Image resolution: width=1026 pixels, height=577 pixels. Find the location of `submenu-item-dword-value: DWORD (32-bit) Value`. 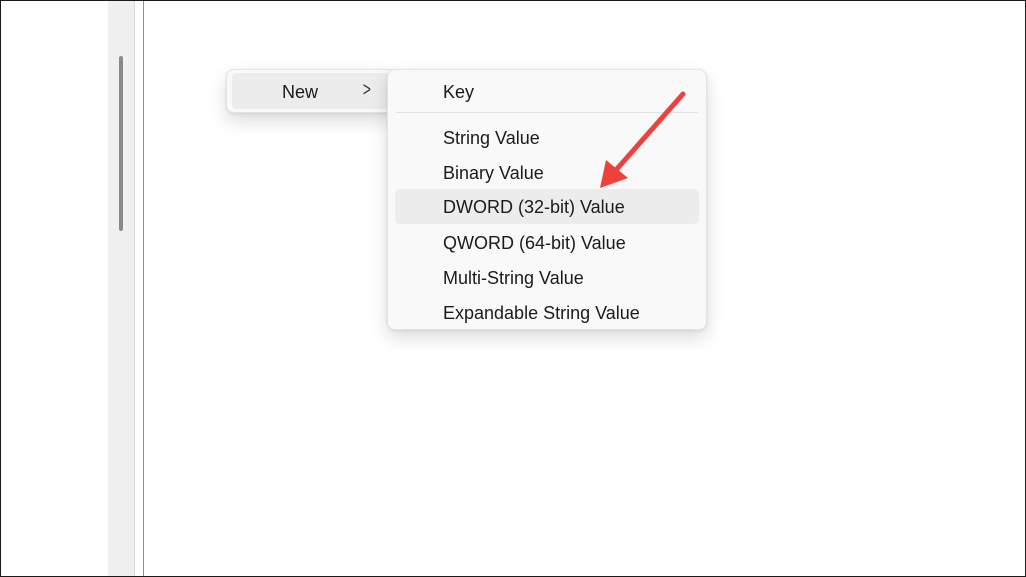

submenu-item-dword-value: DWORD (32-bit) Value is located at coordinates (547, 206).